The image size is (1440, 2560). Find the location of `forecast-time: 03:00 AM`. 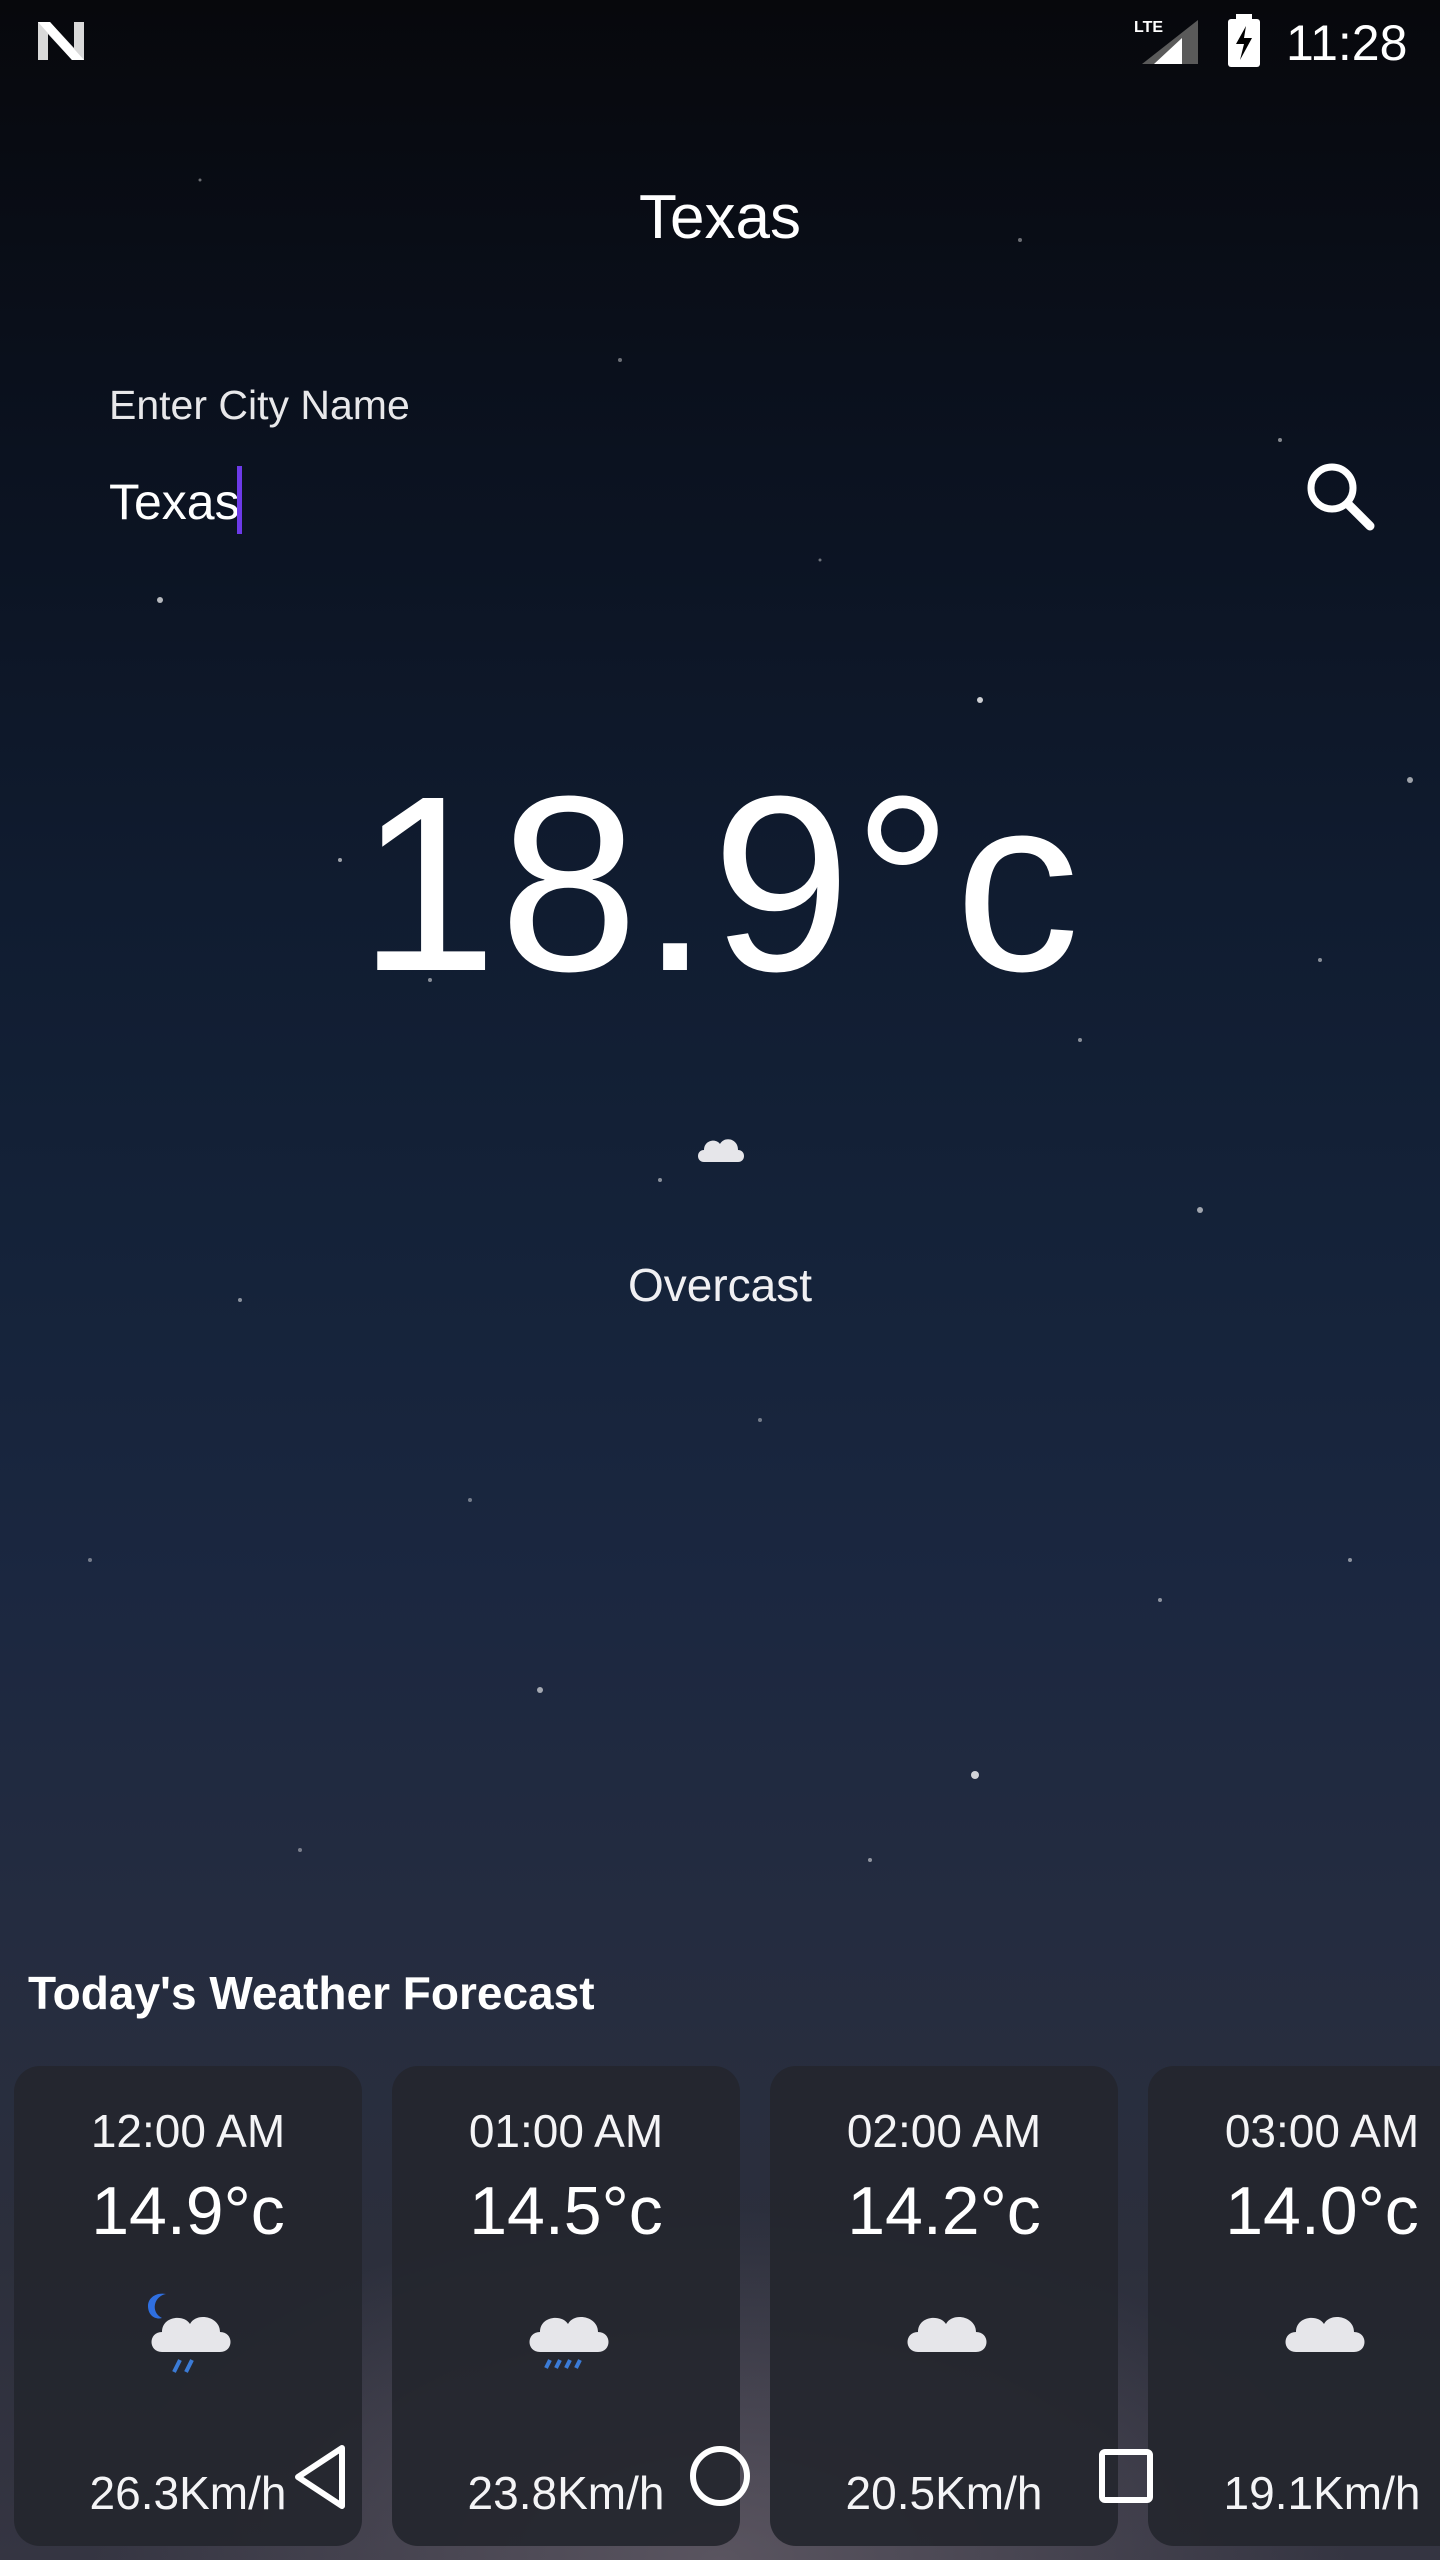

forecast-time: 03:00 AM is located at coordinates (1322, 2131).